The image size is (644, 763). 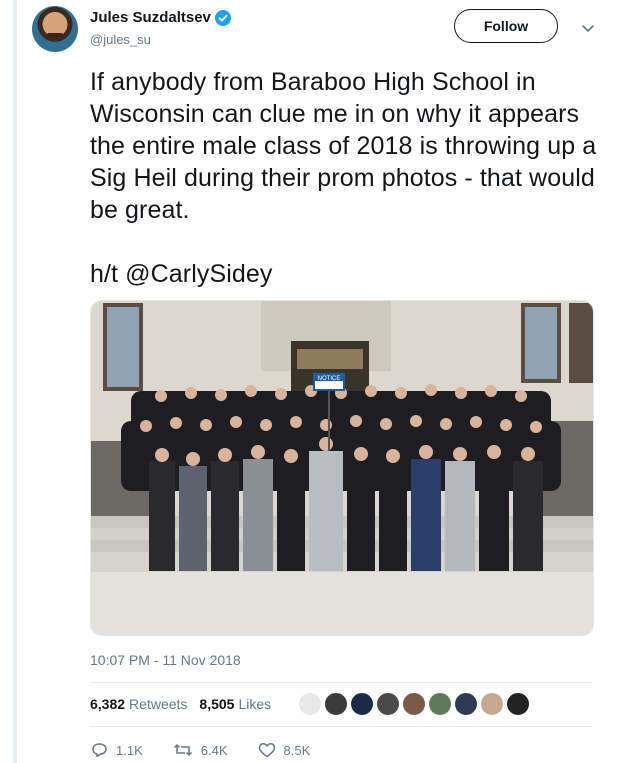 What do you see at coordinates (99, 750) in the screenshot?
I see `reply-icon` at bounding box center [99, 750].